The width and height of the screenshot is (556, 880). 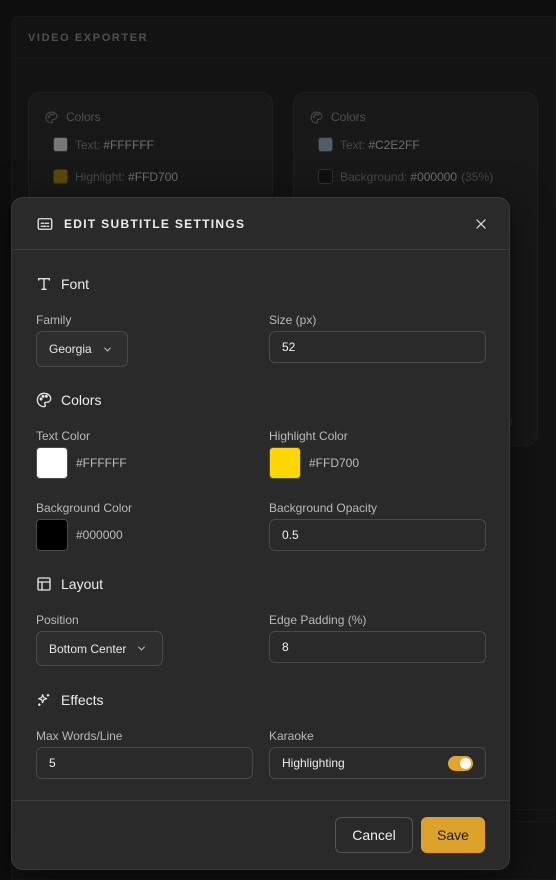 I want to click on highlight-color-picker: #FFD700, so click(x=314, y=463).